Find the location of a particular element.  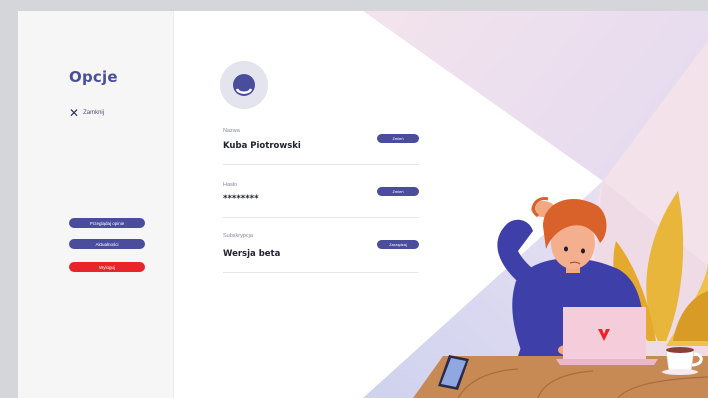

laptop is located at coordinates (607, 336).